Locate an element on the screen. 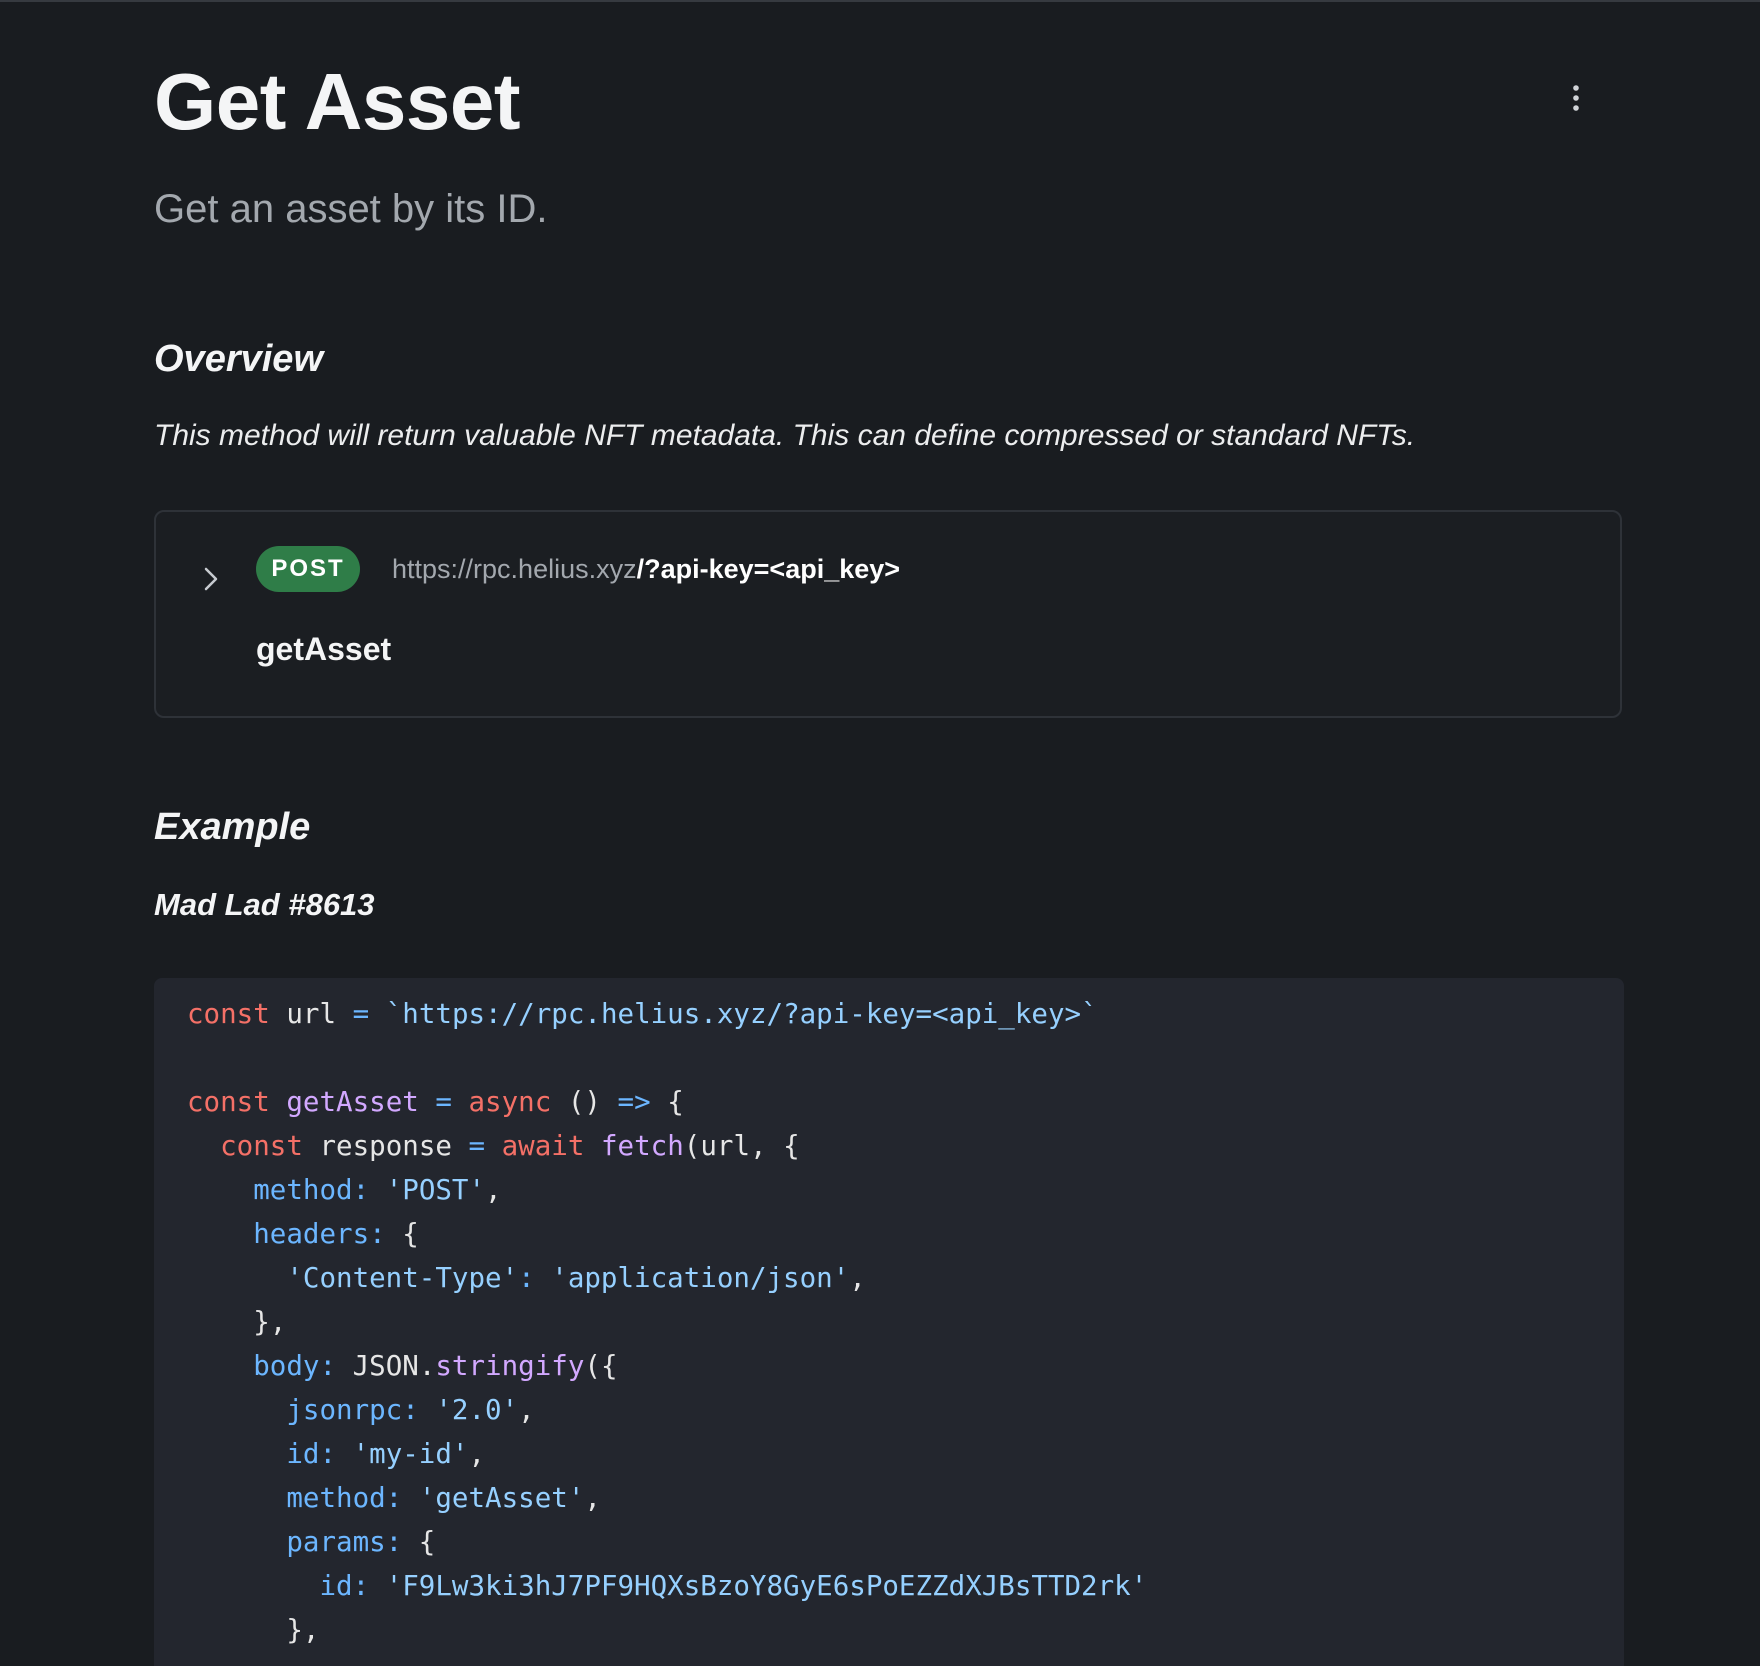 The height and width of the screenshot is (1666, 1760). code-token: => is located at coordinates (634, 1102).